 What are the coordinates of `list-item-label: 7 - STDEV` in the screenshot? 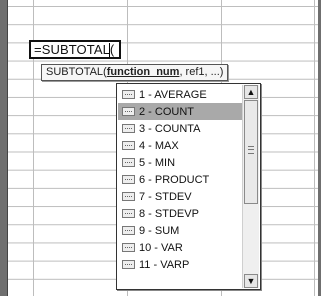 It's located at (165, 196).